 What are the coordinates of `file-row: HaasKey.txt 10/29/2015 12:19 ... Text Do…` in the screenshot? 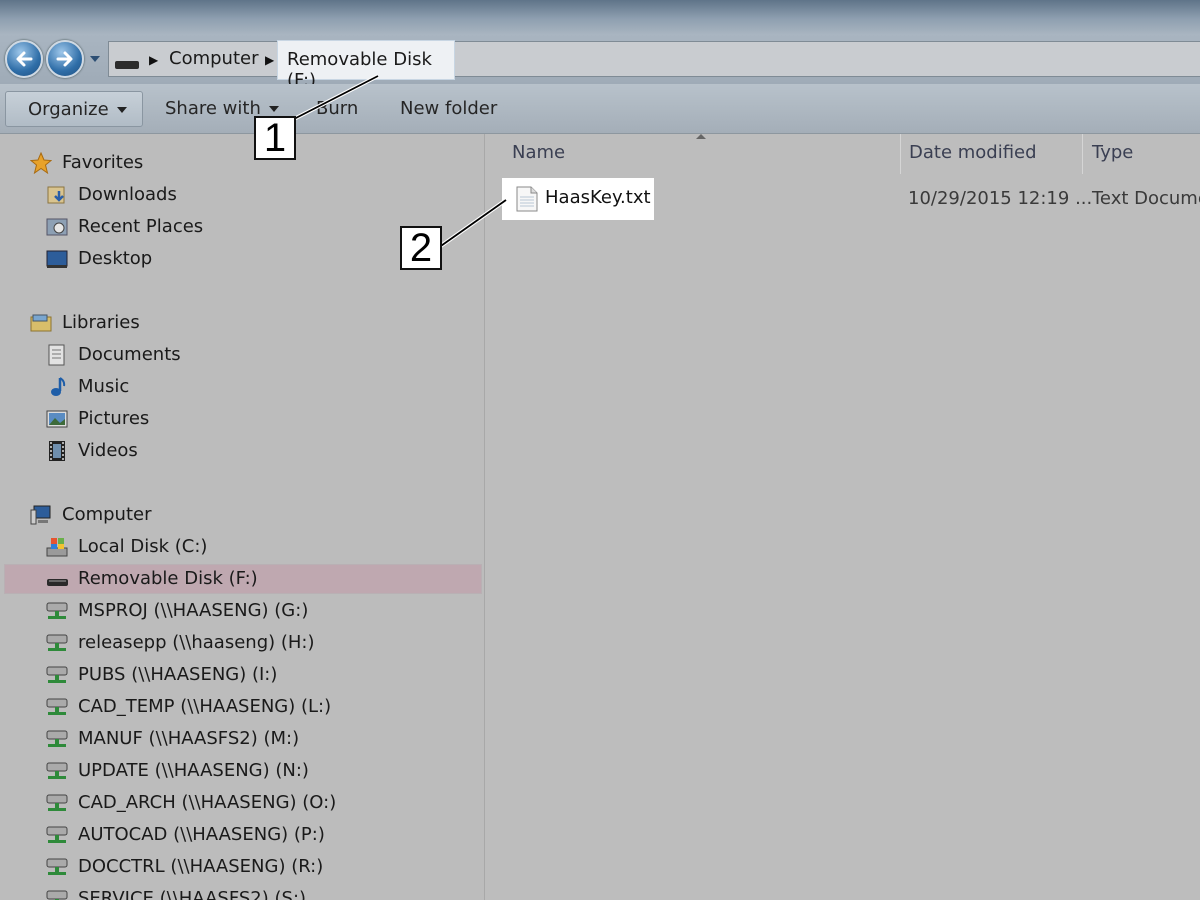 It's located at (851, 200).